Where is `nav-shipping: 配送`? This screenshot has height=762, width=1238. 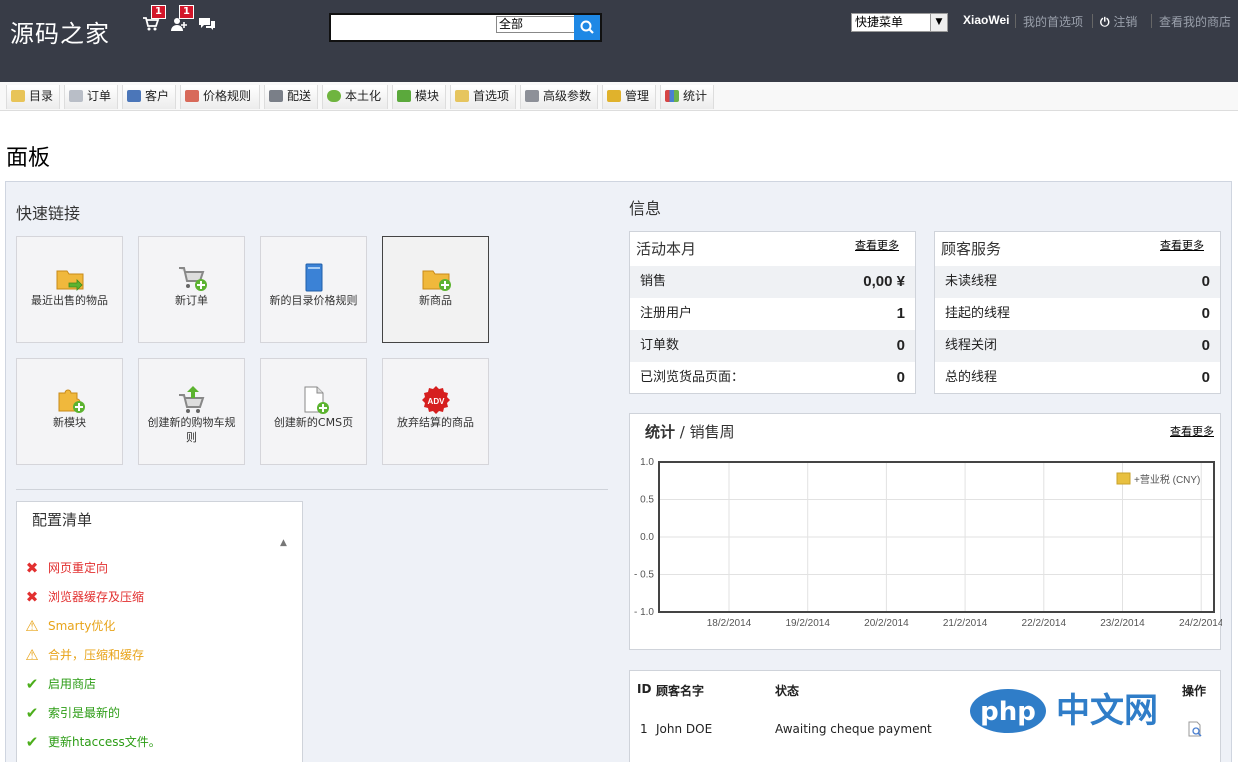 nav-shipping: 配送 is located at coordinates (291, 97).